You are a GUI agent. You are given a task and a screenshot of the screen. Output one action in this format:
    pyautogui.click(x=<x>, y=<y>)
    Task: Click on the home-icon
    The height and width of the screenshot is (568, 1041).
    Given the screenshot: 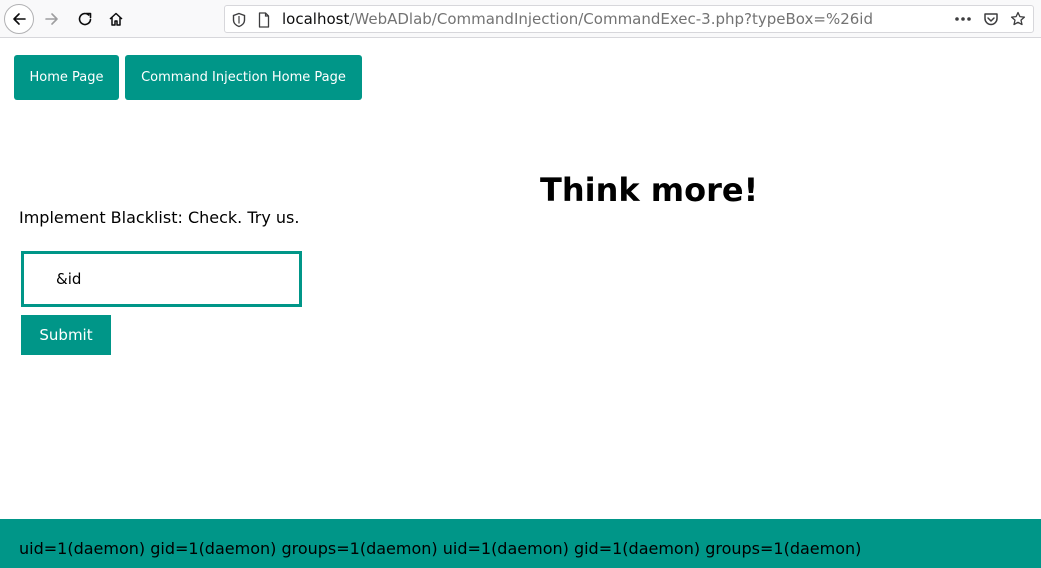 What is the action you would take?
    pyautogui.click(x=116, y=19)
    